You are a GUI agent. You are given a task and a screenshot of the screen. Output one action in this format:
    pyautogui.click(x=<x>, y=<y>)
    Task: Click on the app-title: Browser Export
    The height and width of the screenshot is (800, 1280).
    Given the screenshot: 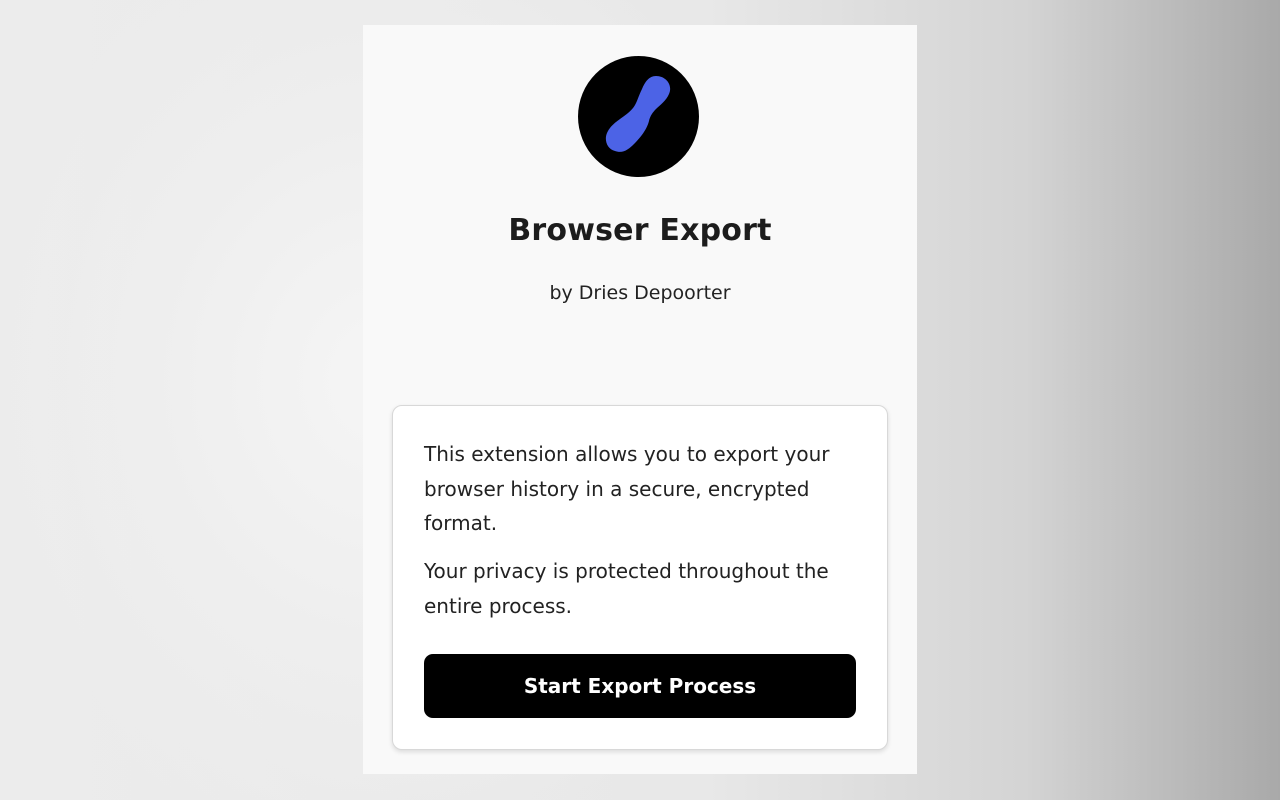 What is the action you would take?
    pyautogui.click(x=640, y=230)
    